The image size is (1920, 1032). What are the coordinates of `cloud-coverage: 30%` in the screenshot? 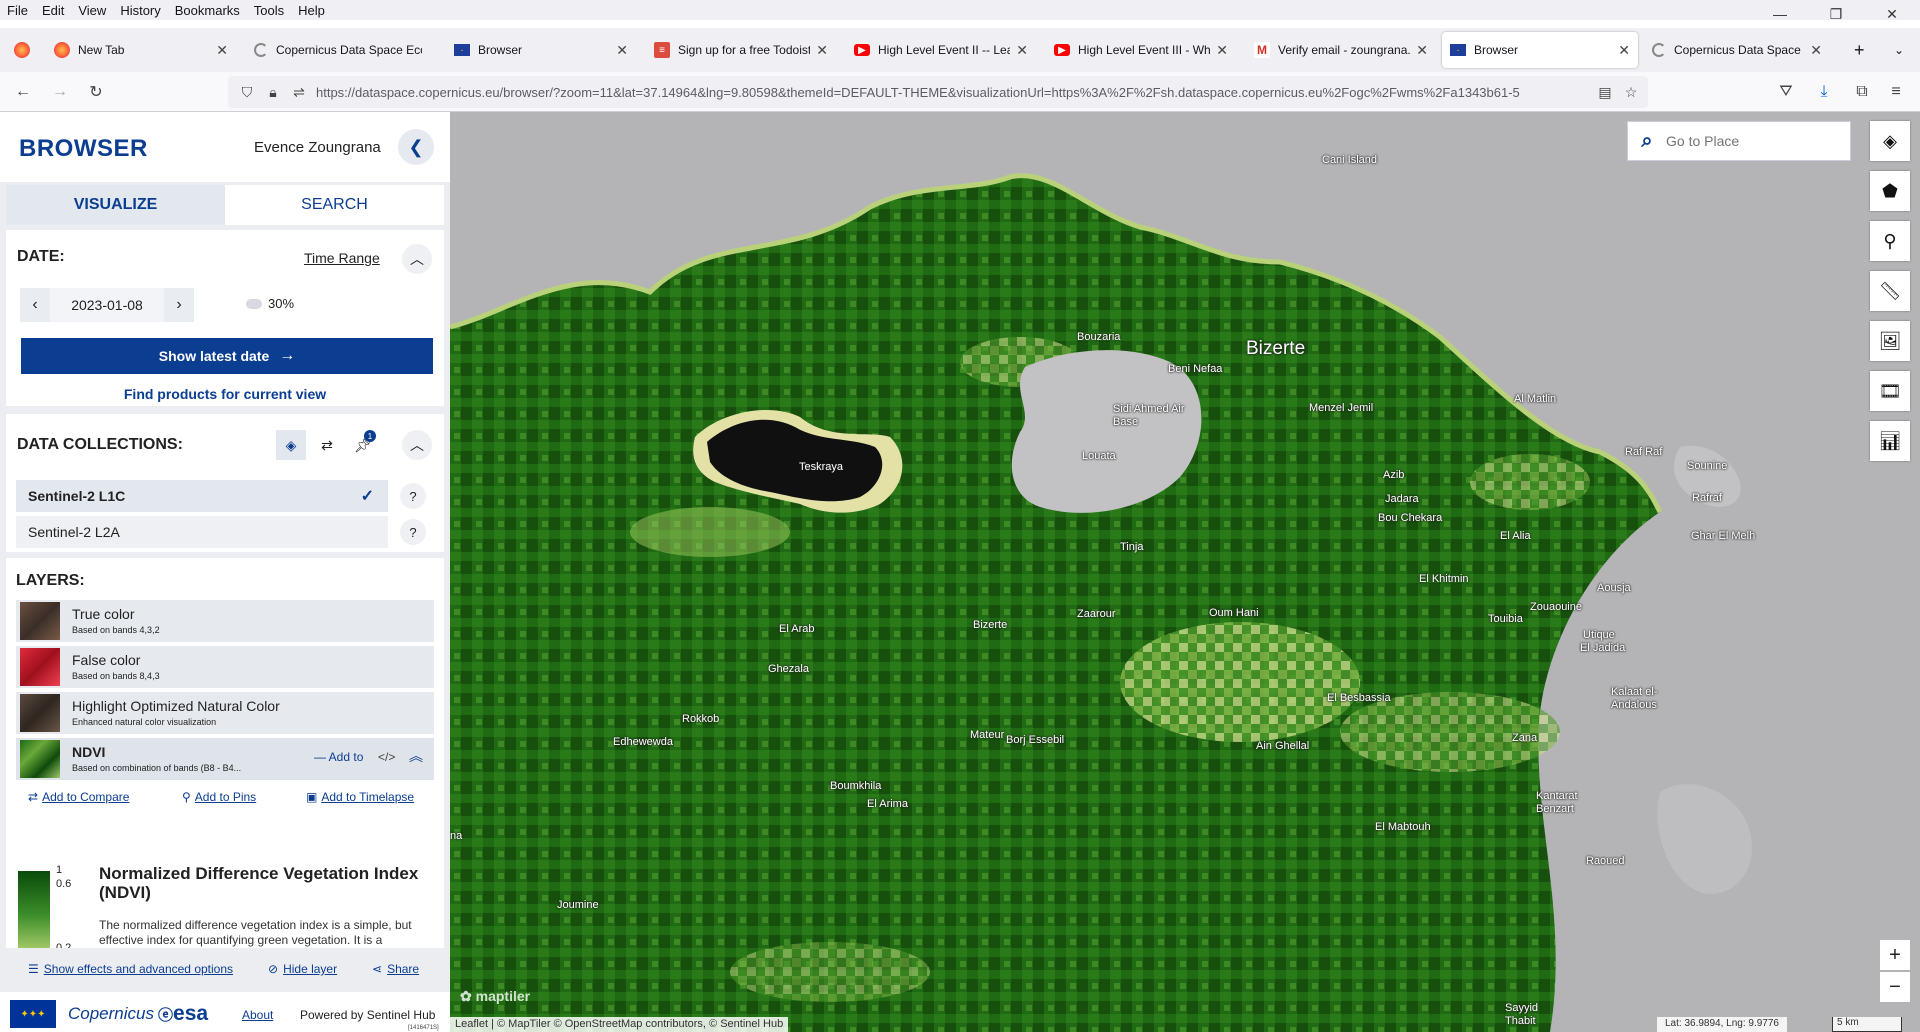 It's located at (270, 303).